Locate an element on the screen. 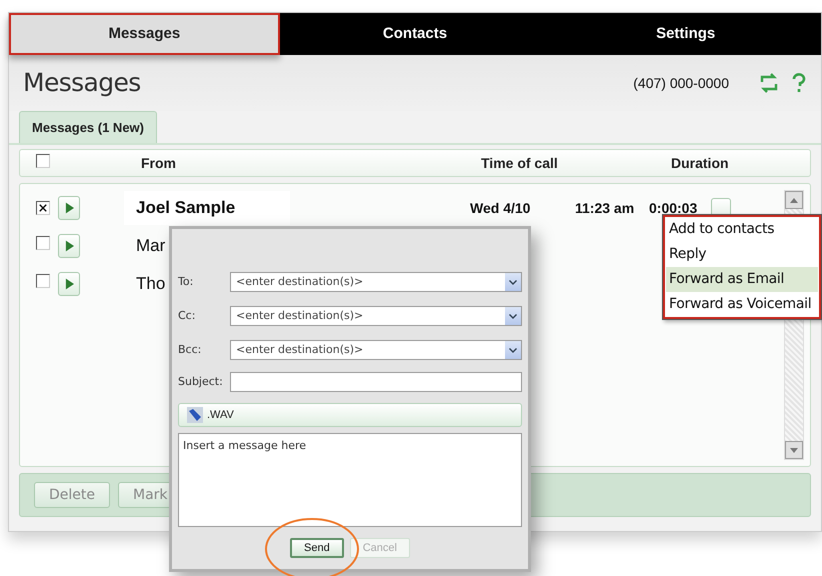  attachment-name: .WAV is located at coordinates (220, 415).